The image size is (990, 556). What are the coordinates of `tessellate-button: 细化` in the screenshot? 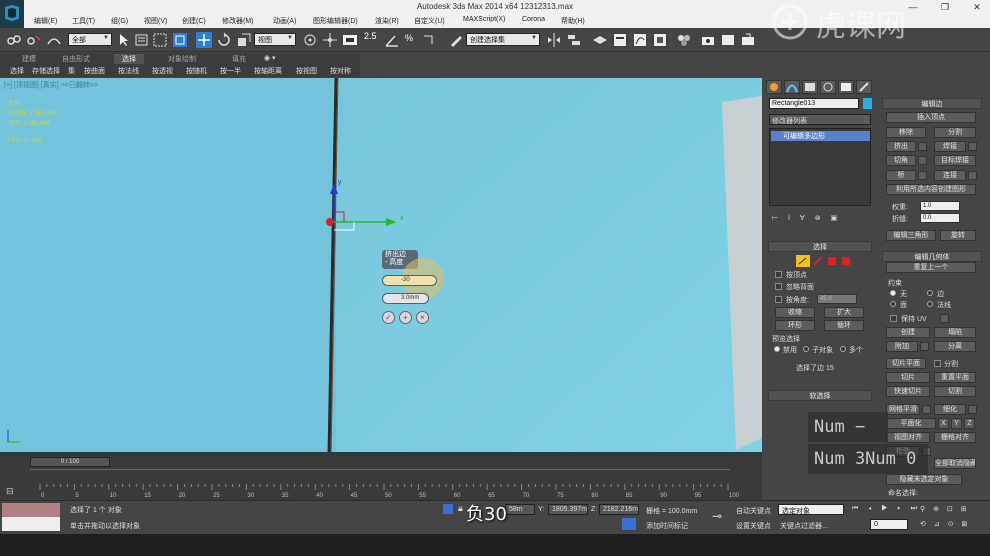 It's located at (950, 409).